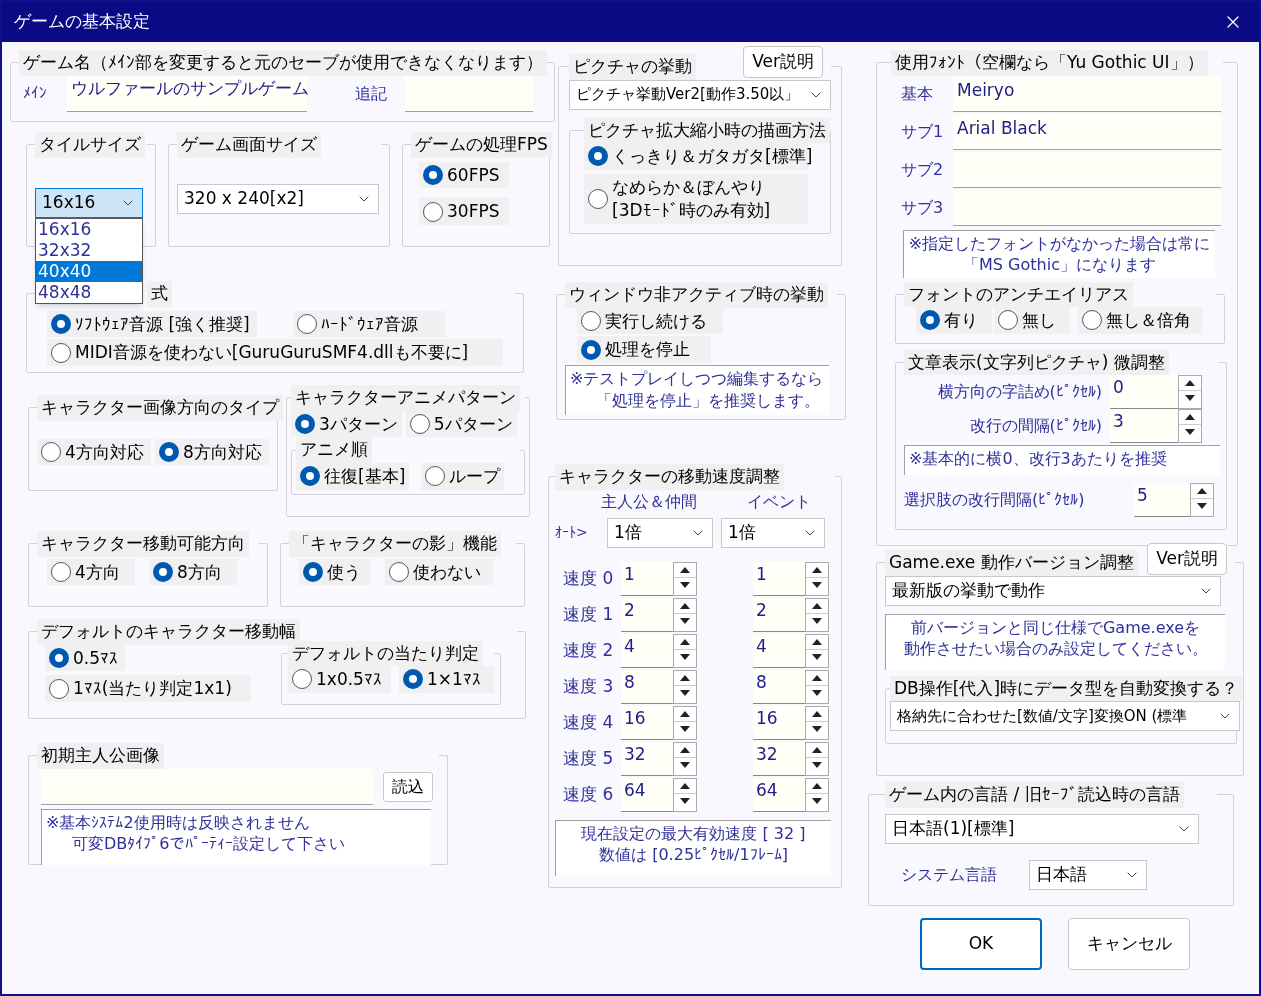 The height and width of the screenshot is (996, 1261). Describe the element at coordinates (572, 532) in the screenshot. I see `field-label: ｵｰﾄ>` at that location.